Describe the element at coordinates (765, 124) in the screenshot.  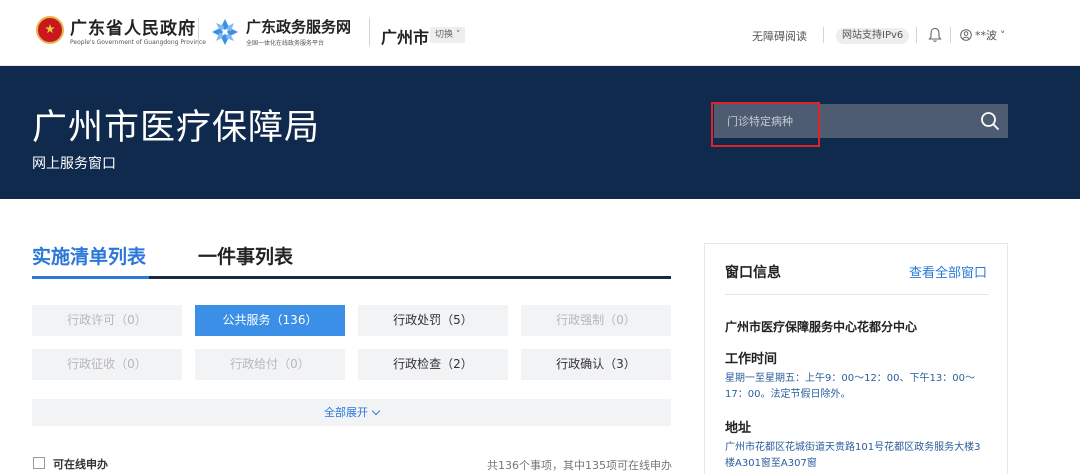
I see `search-highlight-box` at that location.